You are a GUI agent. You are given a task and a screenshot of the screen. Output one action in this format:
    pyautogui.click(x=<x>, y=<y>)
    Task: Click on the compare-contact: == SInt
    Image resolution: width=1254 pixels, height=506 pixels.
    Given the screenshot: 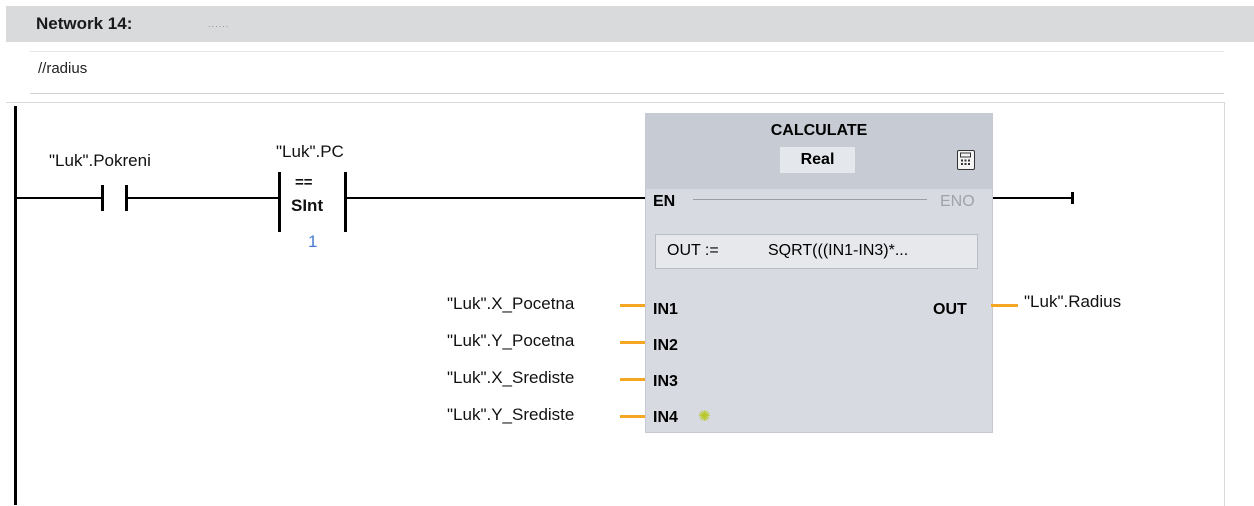 What is the action you would take?
    pyautogui.click(x=313, y=202)
    